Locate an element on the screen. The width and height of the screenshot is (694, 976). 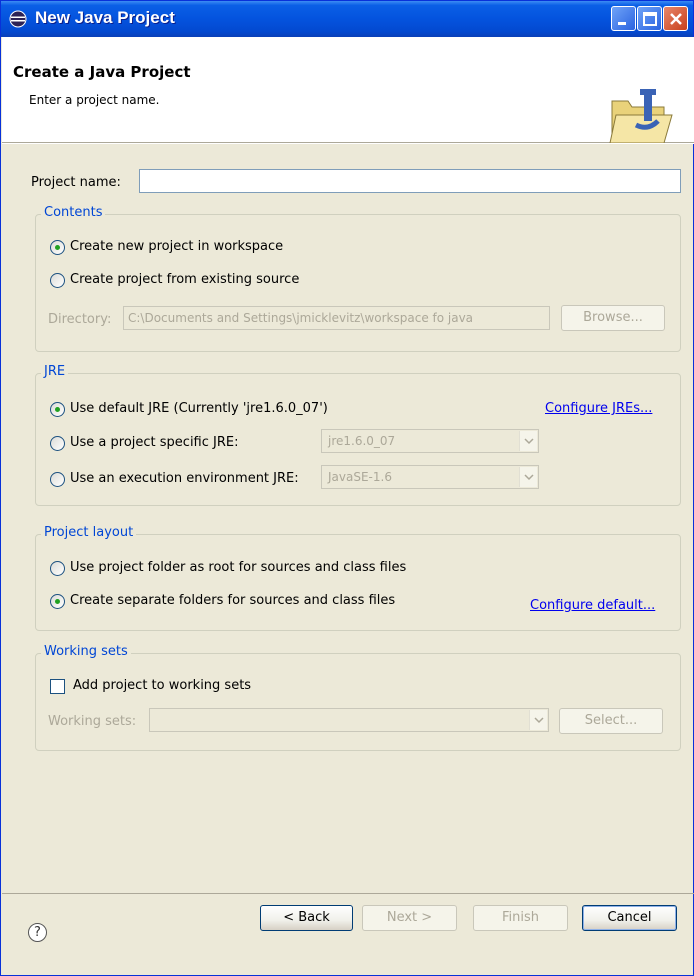
create-existing-label: Create project from existing source is located at coordinates (184, 279).